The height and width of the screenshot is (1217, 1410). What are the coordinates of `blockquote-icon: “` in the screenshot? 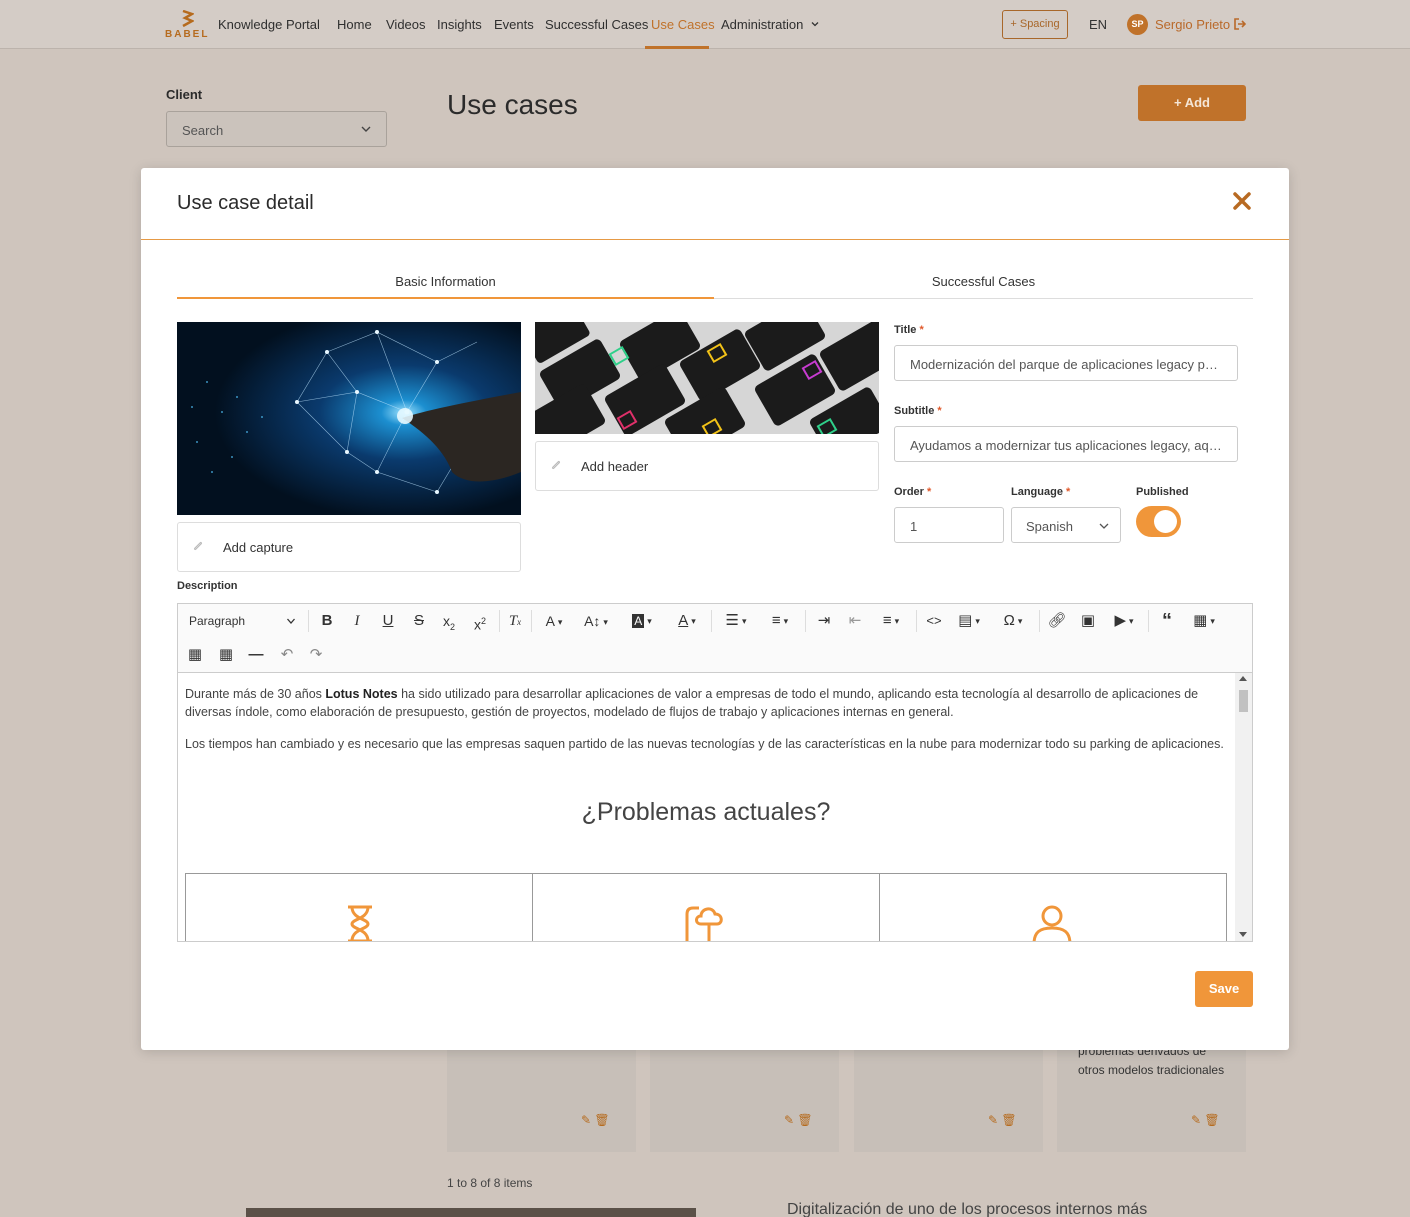 It's located at (1167, 621).